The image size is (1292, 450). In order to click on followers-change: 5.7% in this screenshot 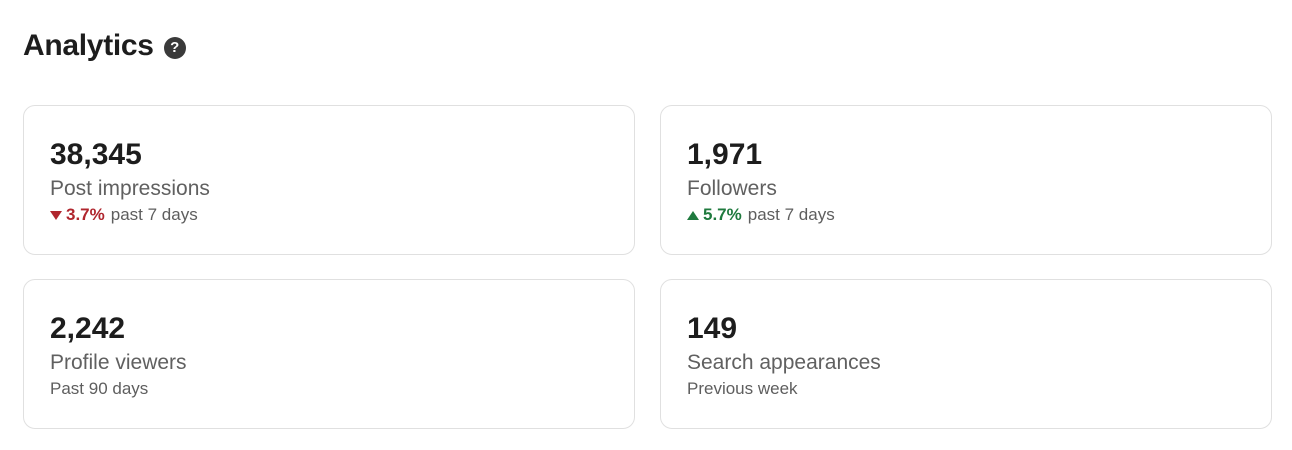, I will do `click(722, 214)`.